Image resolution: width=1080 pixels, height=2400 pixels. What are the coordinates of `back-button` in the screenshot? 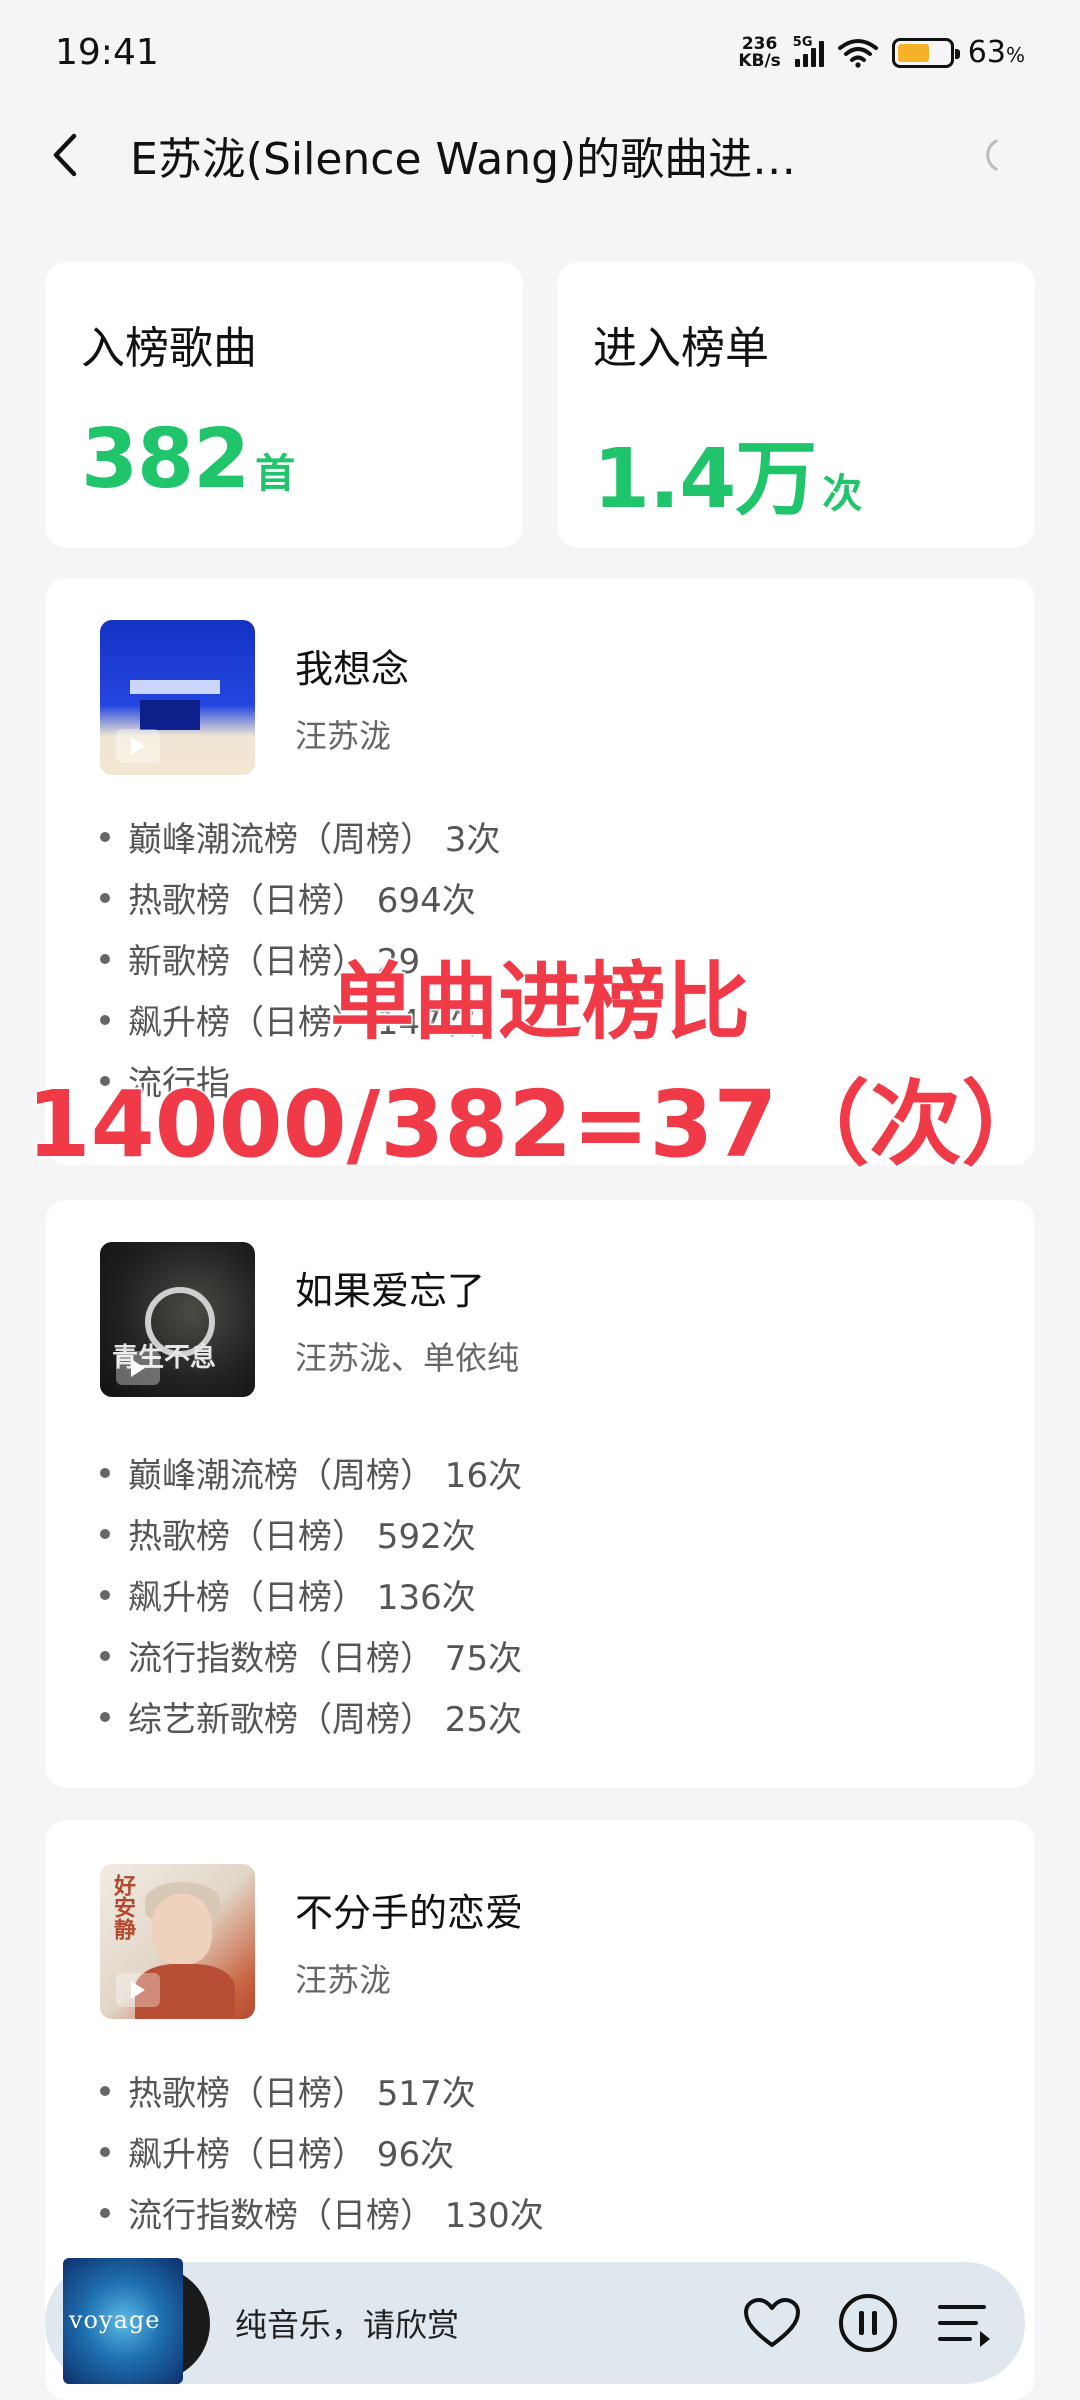 It's located at (65, 155).